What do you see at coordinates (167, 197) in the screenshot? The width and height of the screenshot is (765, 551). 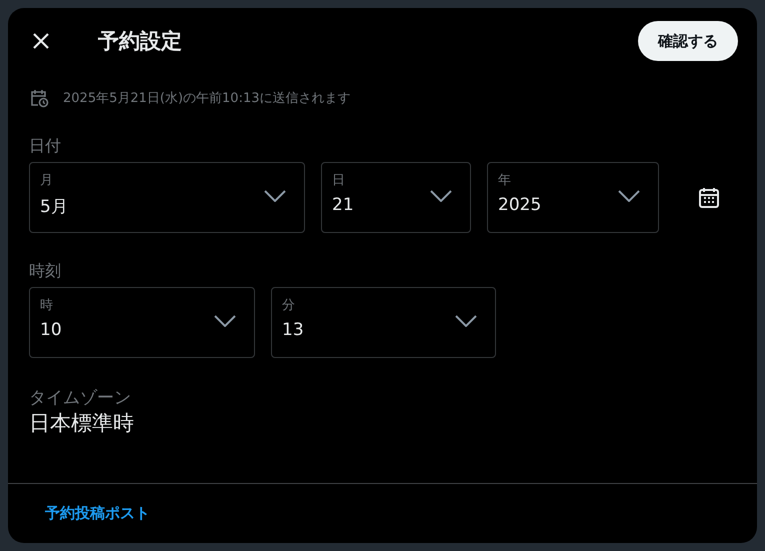 I see `dropdown-select: 月 5月` at bounding box center [167, 197].